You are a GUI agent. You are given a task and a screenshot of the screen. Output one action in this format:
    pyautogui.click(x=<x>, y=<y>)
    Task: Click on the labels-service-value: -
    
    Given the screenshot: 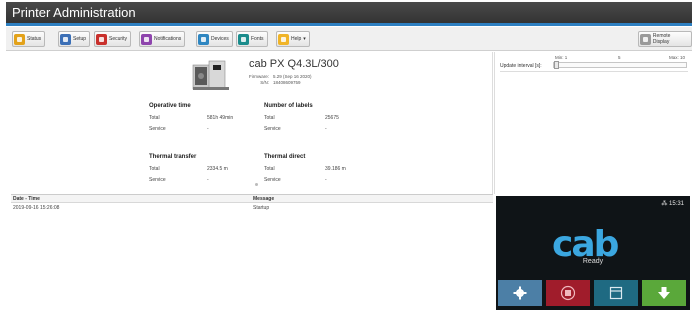 What is the action you would take?
    pyautogui.click(x=326, y=129)
    